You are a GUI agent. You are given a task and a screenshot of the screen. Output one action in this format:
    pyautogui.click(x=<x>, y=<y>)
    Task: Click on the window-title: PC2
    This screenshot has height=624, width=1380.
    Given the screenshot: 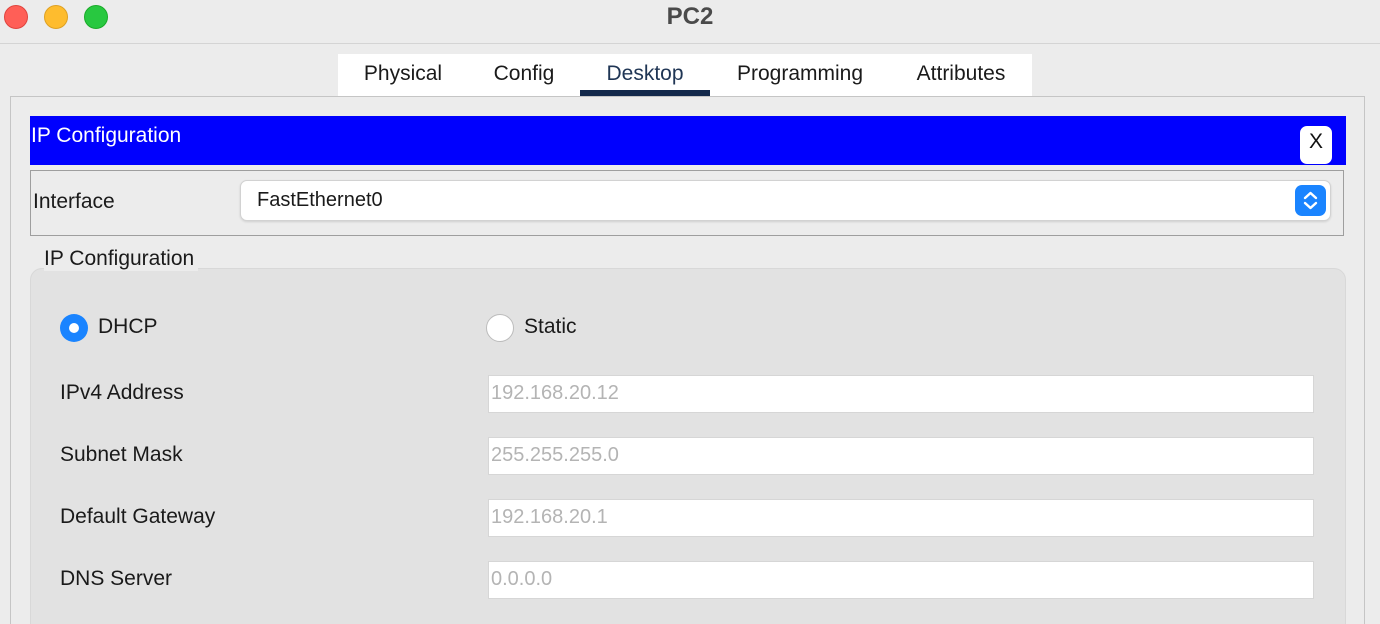 What is the action you would take?
    pyautogui.click(x=690, y=16)
    